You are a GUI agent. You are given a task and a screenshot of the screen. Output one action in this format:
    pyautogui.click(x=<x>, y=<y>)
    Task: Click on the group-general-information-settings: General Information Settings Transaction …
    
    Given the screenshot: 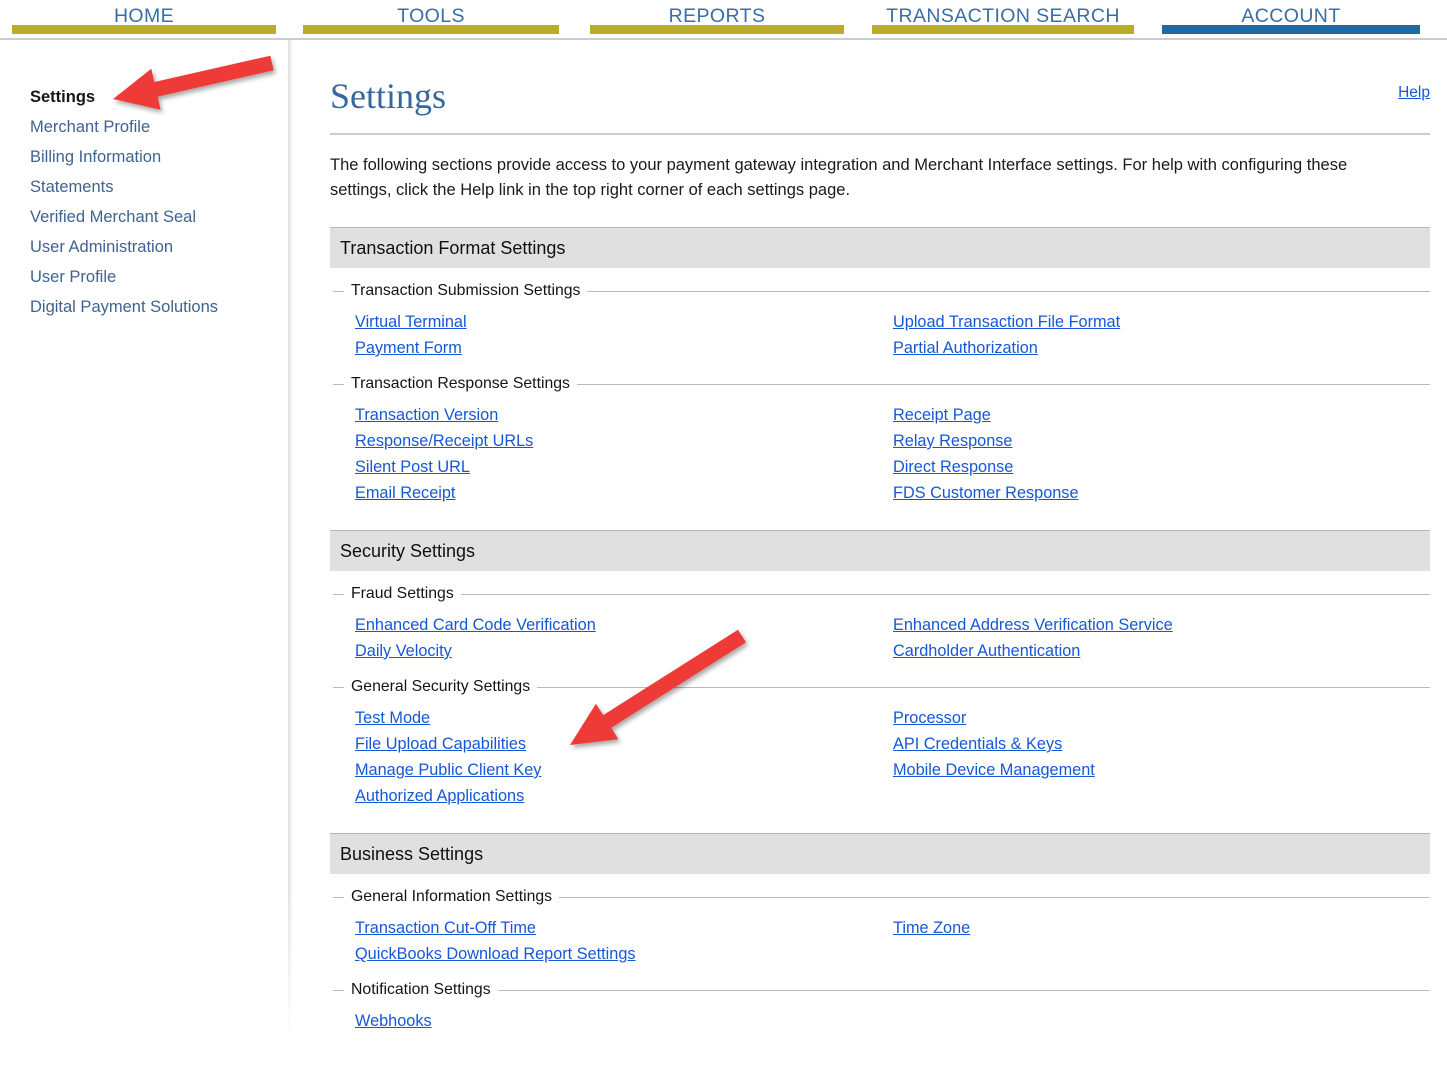 What is the action you would take?
    pyautogui.click(x=880, y=927)
    